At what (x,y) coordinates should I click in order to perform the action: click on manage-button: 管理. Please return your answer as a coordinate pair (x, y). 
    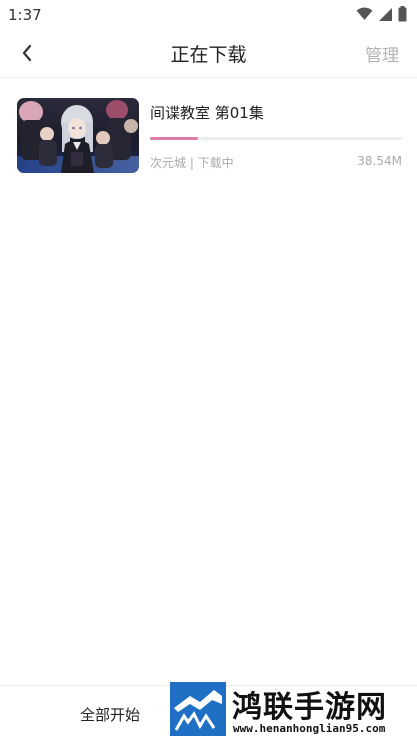
    Looking at the image, I should click on (382, 53).